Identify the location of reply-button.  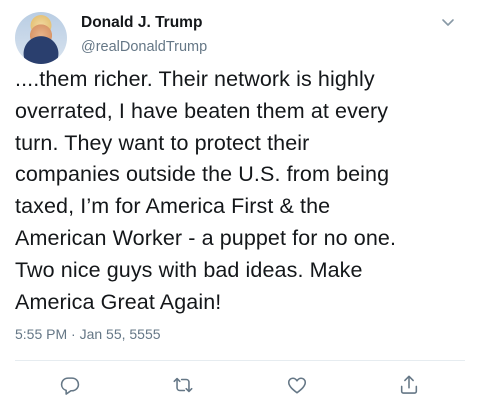
(70, 385).